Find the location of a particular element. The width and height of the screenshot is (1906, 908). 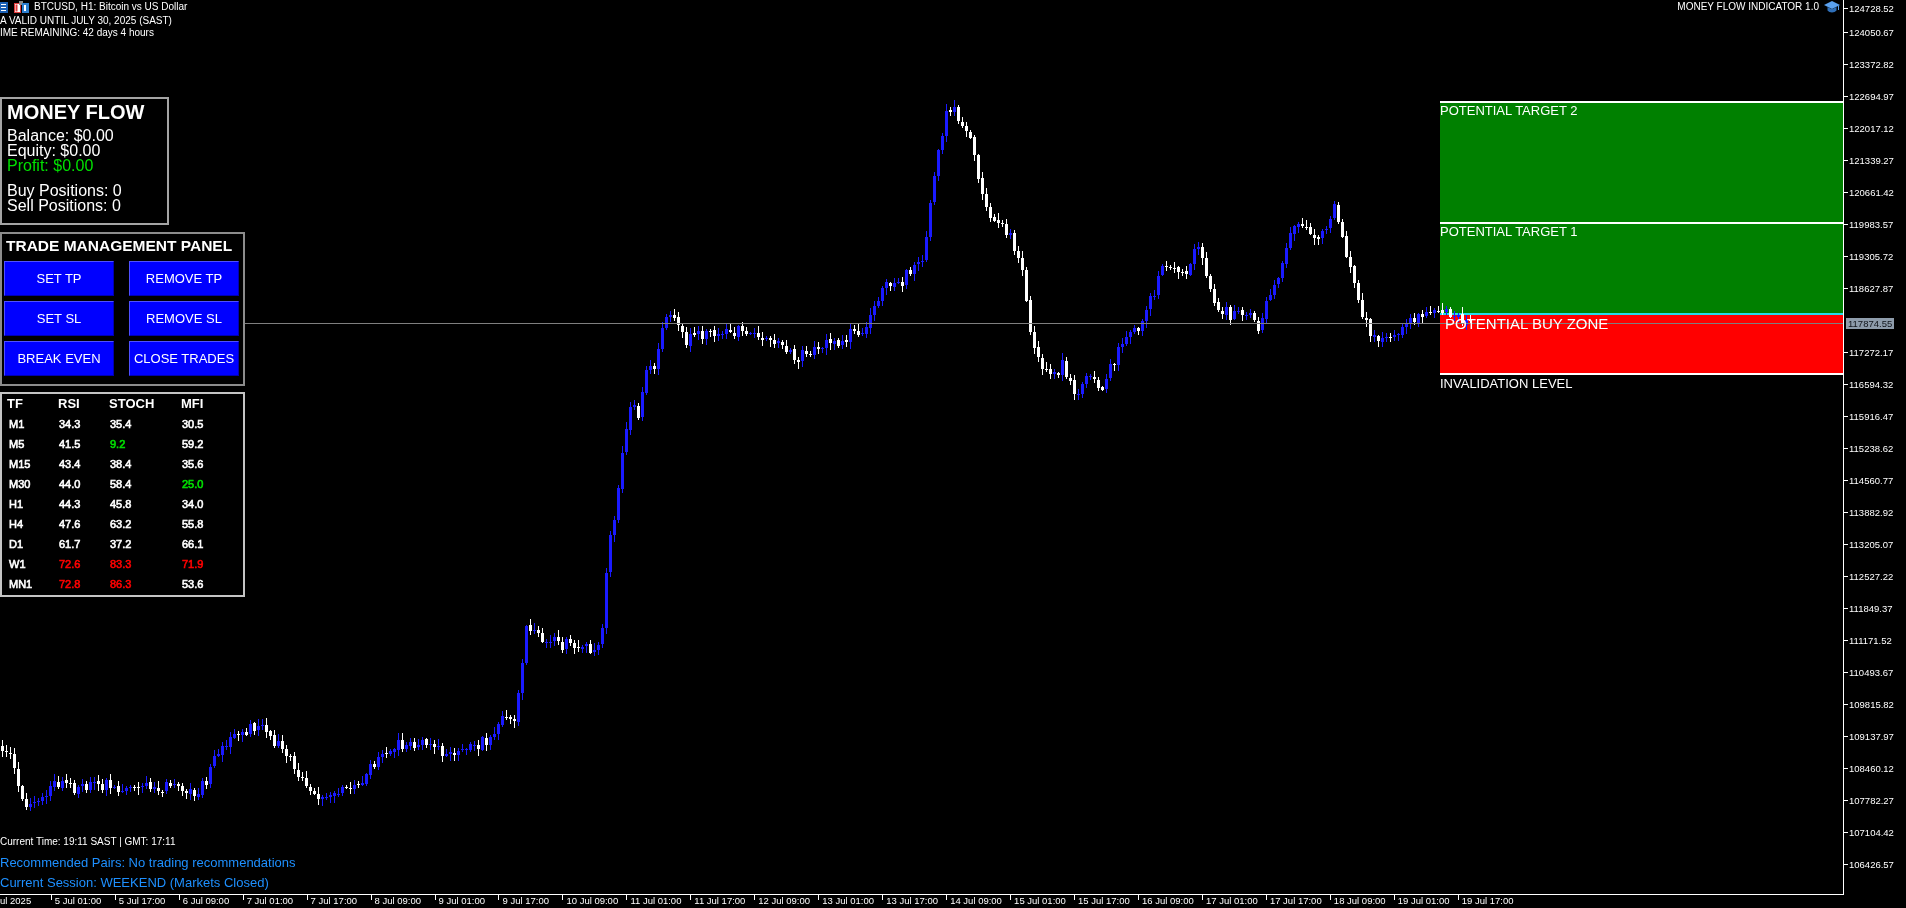

notice-text: IME REMAINING: 42 days 4 hours is located at coordinates (77, 33).